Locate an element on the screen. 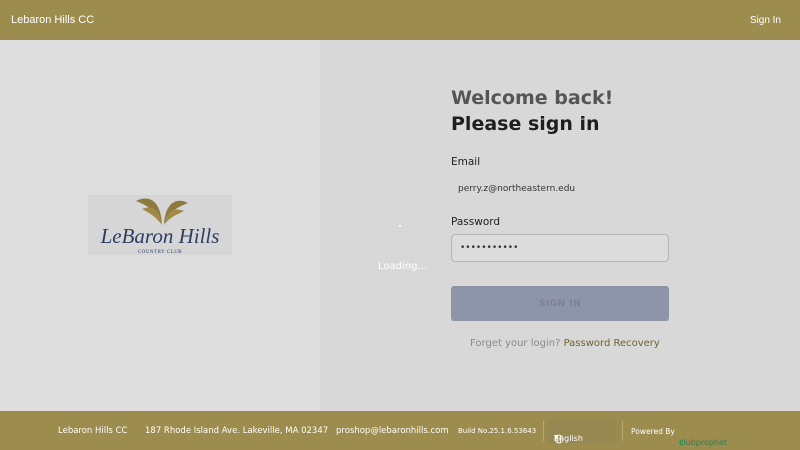 Image resolution: width=800 pixels, height=450 pixels. powered-by-text: Powered By is located at coordinates (653, 431).